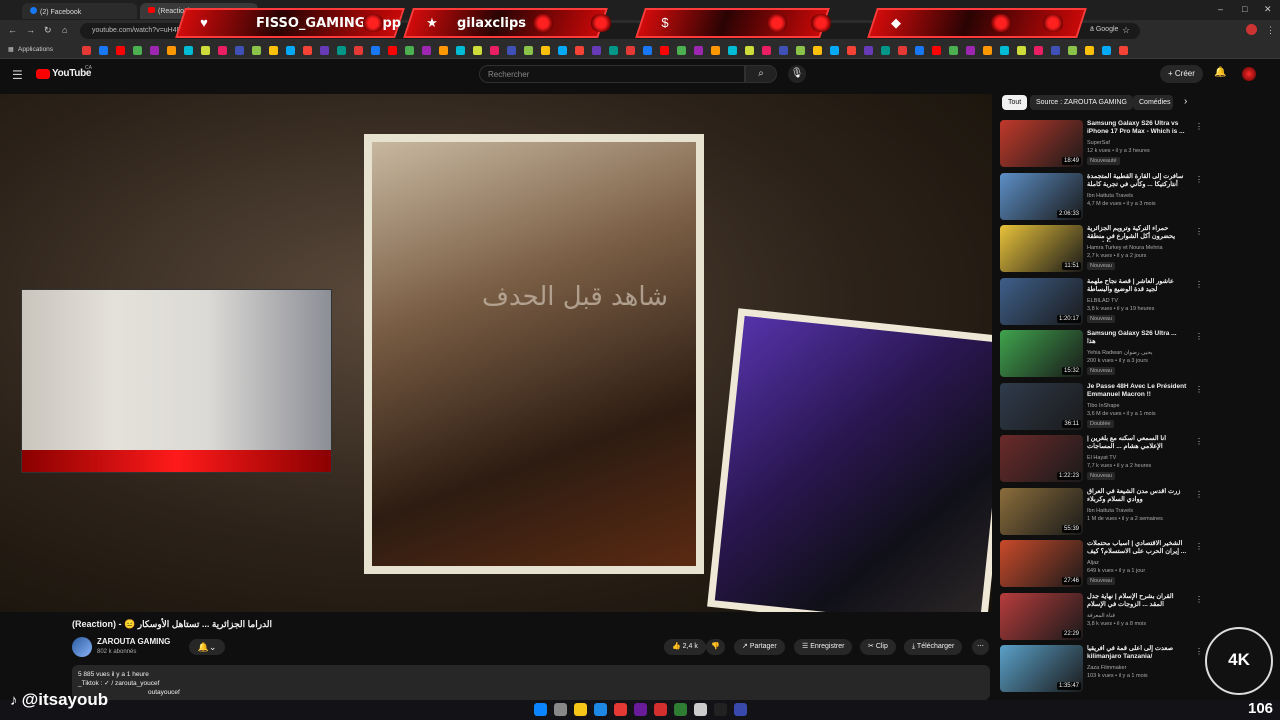 The image size is (1280, 720). I want to click on recommended-channel: El Hayat TV, so click(1101, 458).